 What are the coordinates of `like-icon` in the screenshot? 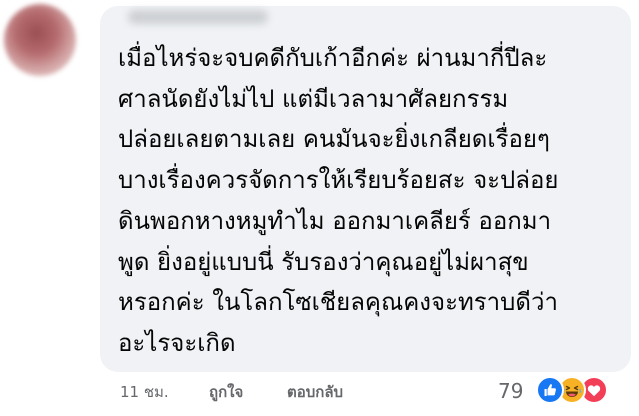 It's located at (550, 390).